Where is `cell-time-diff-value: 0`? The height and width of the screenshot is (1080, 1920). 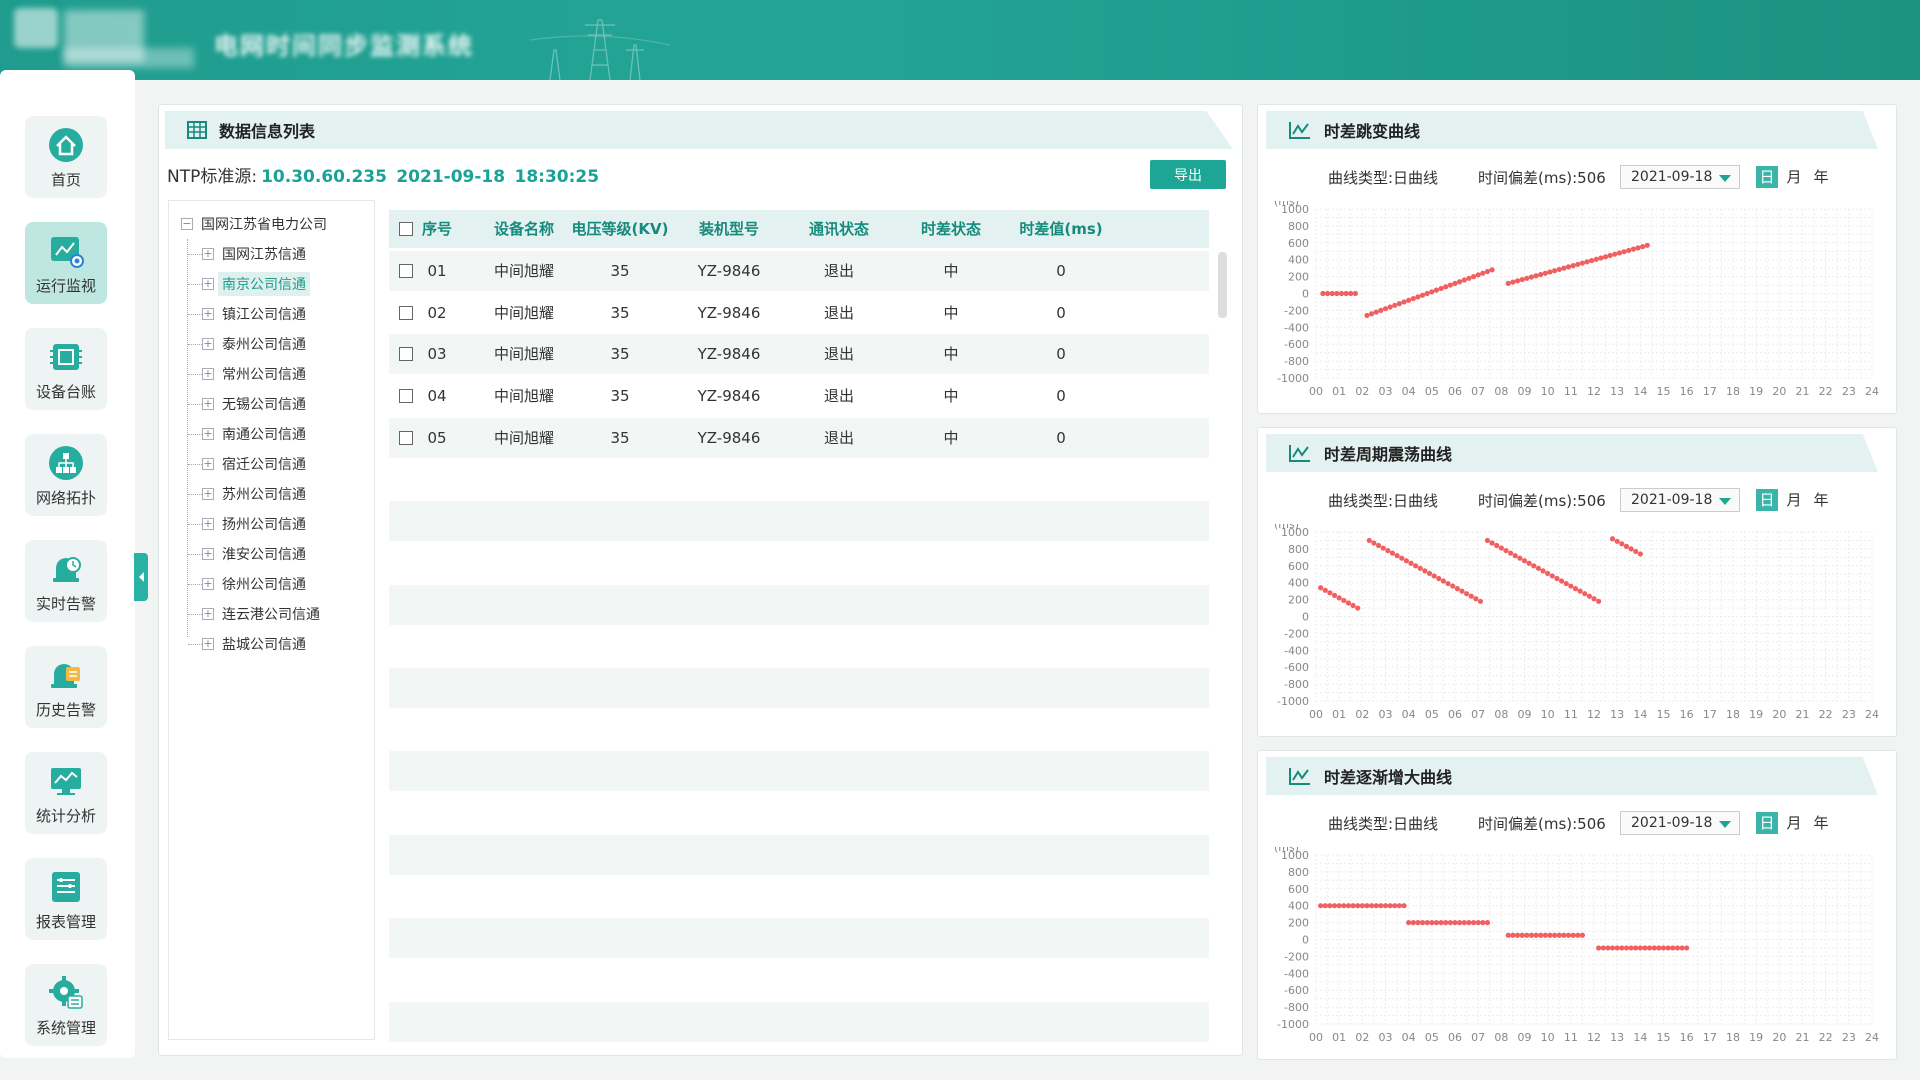
cell-time-diff-value: 0 is located at coordinates (1061, 396).